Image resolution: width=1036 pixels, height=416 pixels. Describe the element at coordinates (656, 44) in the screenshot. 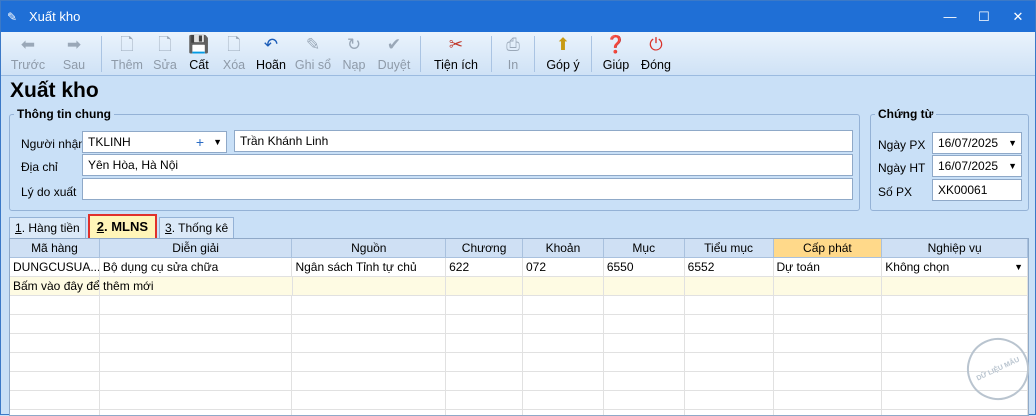

I see `power-icon: ⏻` at that location.